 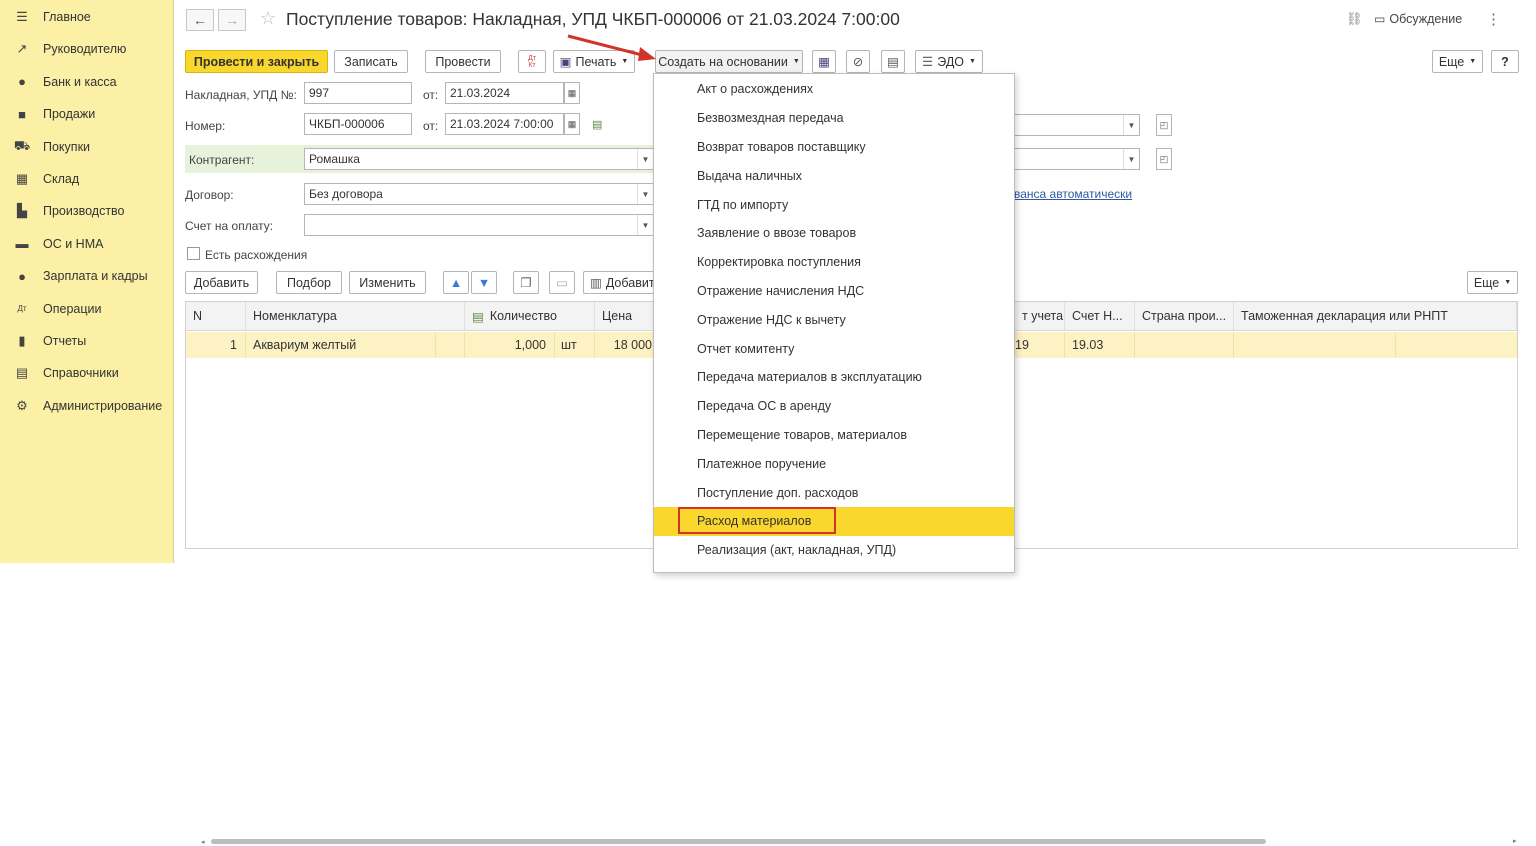 What do you see at coordinates (1076, 159) in the screenshot?
I see `warehouse-field: ▼` at bounding box center [1076, 159].